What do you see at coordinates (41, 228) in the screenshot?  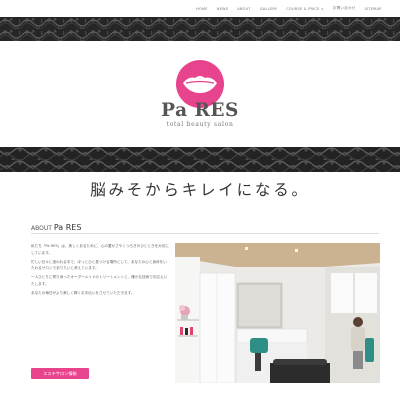 I see `about-prefix: ABOUT` at bounding box center [41, 228].